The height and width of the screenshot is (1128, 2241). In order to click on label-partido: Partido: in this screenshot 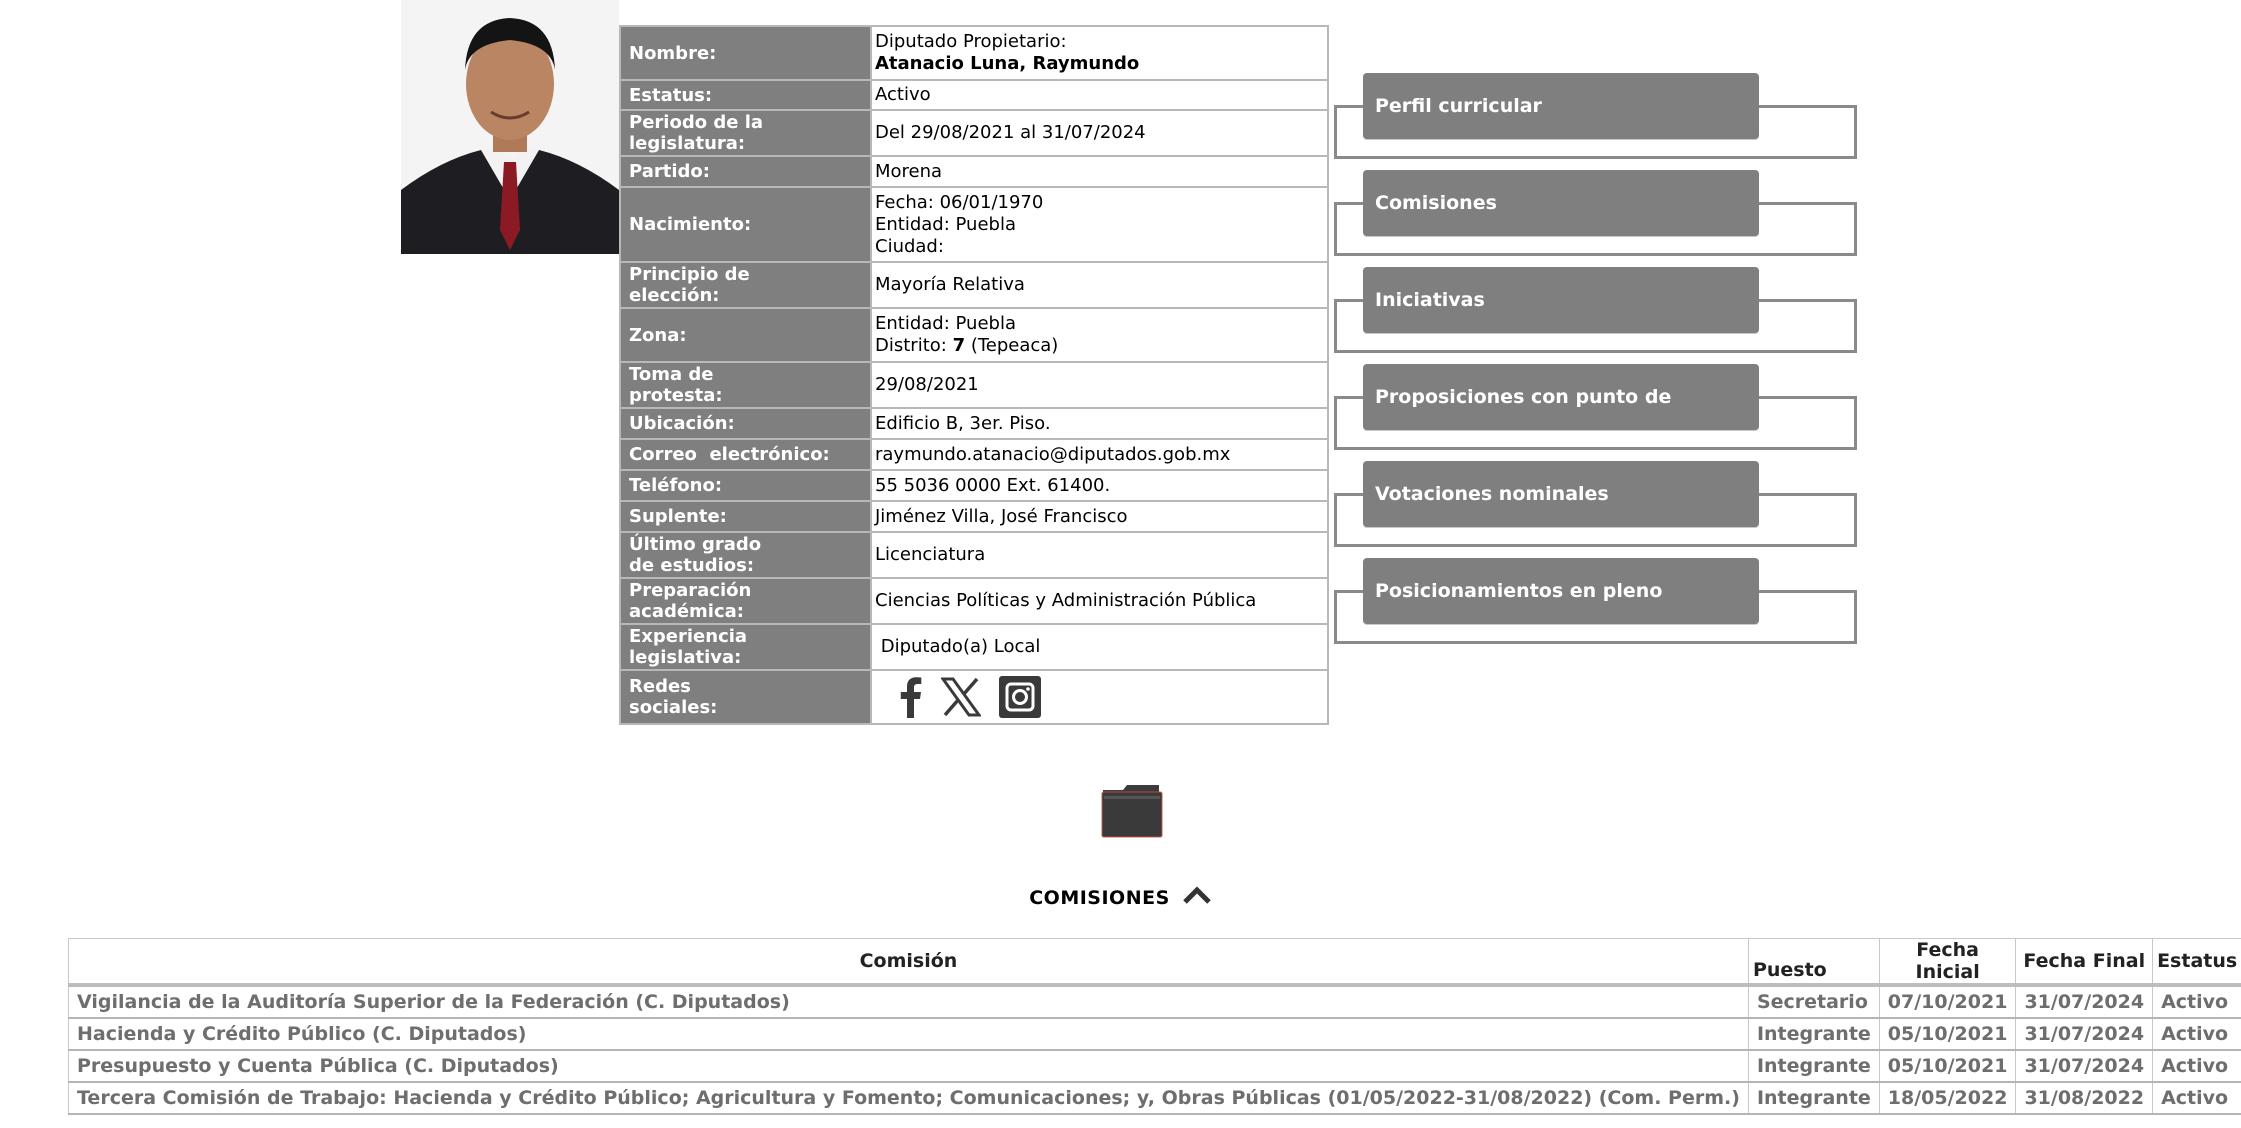, I will do `click(745, 171)`.